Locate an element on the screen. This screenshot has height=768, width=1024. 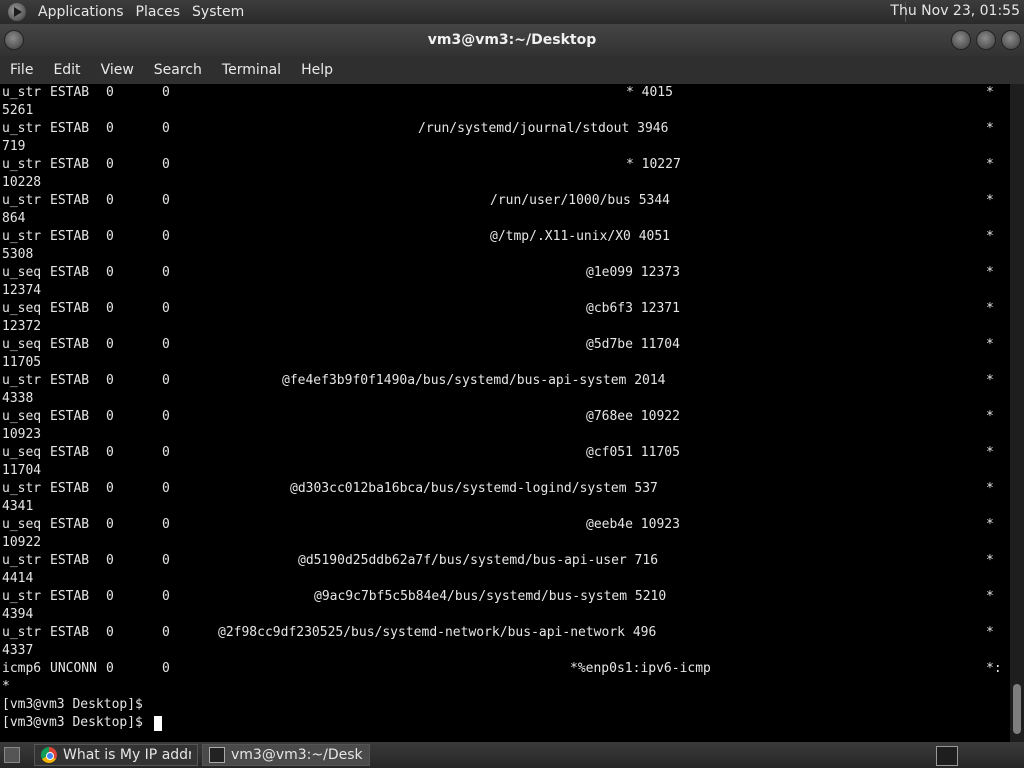
menu-help: Help is located at coordinates (317, 70).